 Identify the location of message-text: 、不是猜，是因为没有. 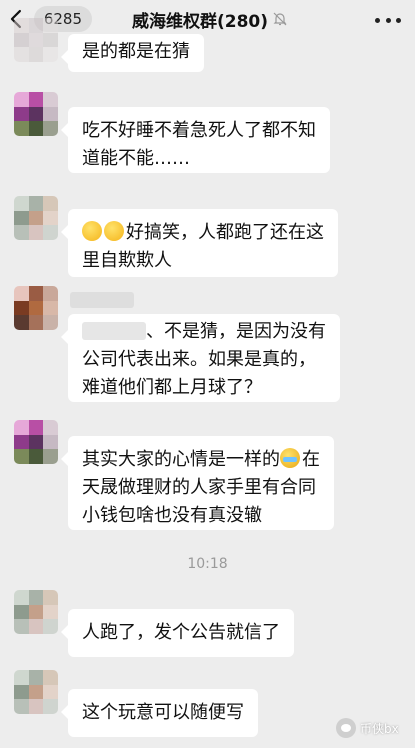
(236, 331).